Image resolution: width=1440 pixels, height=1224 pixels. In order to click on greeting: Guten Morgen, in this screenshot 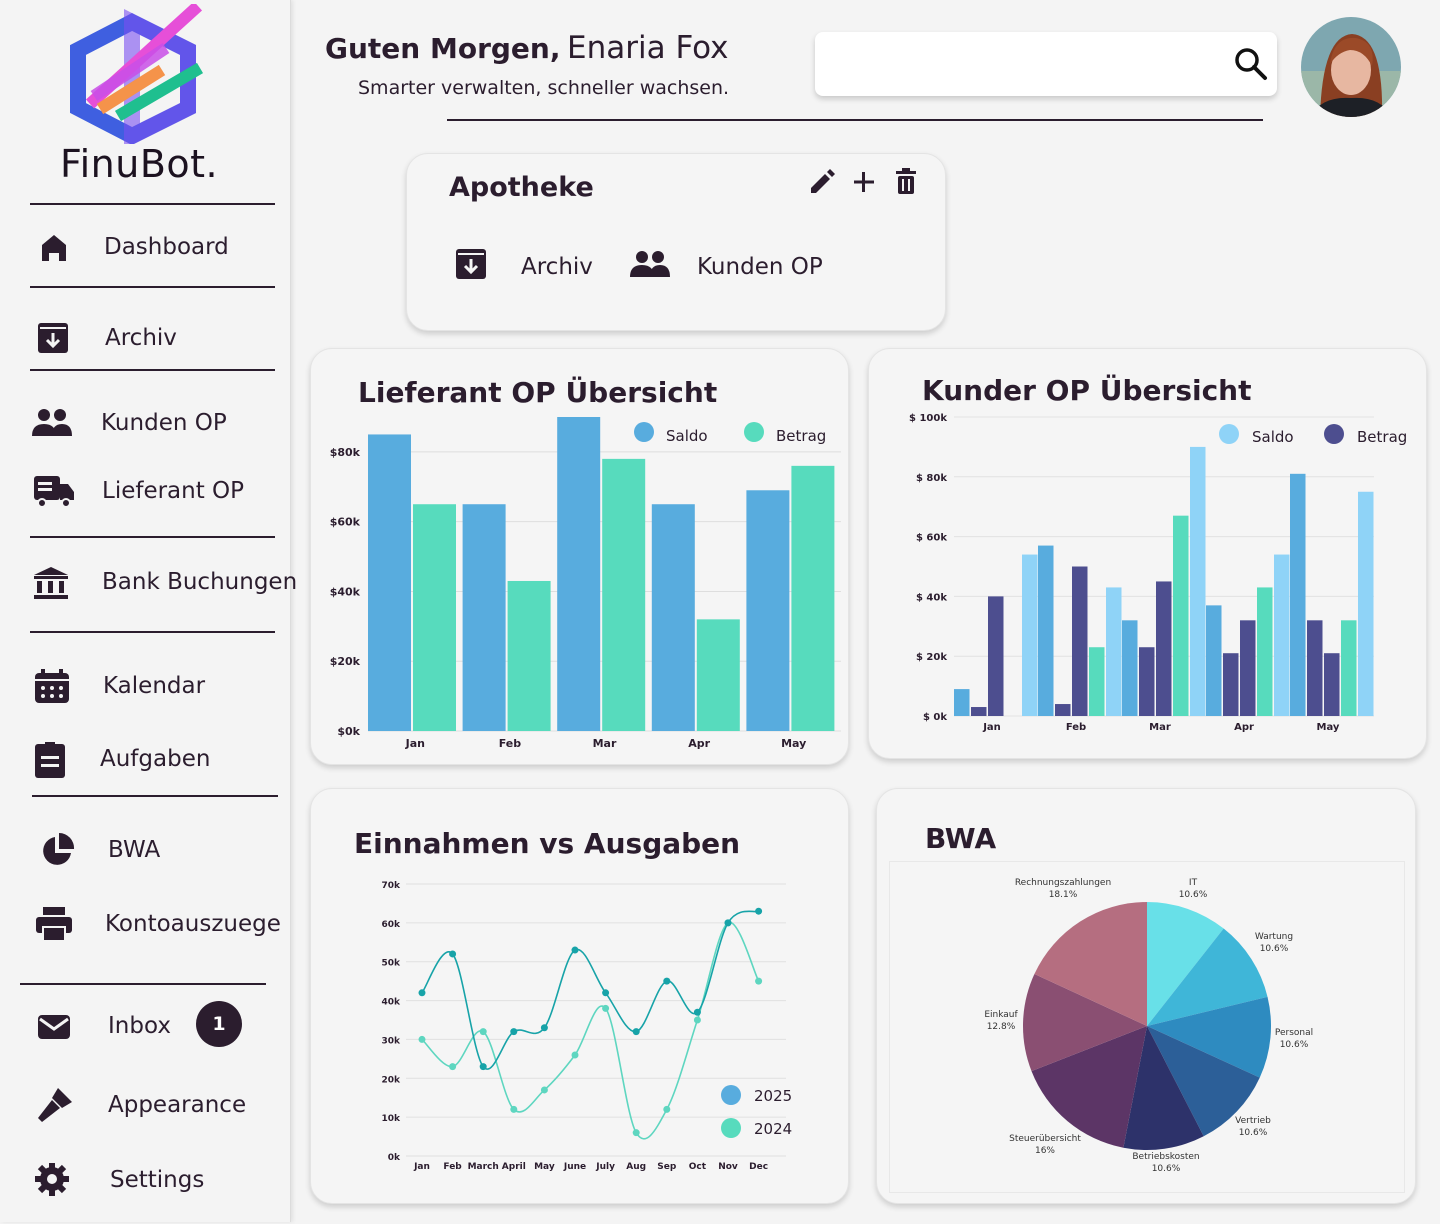, I will do `click(443, 48)`.